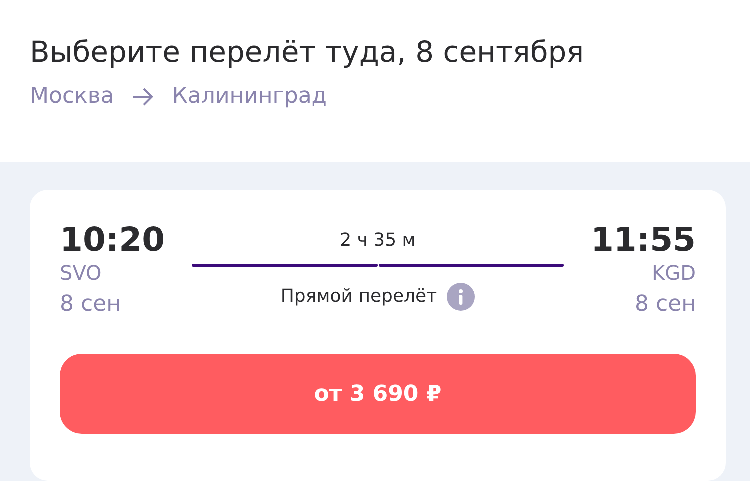 The image size is (750, 481). Describe the element at coordinates (359, 297) in the screenshot. I see `direct-flight-label: Прямой перелёт` at that location.